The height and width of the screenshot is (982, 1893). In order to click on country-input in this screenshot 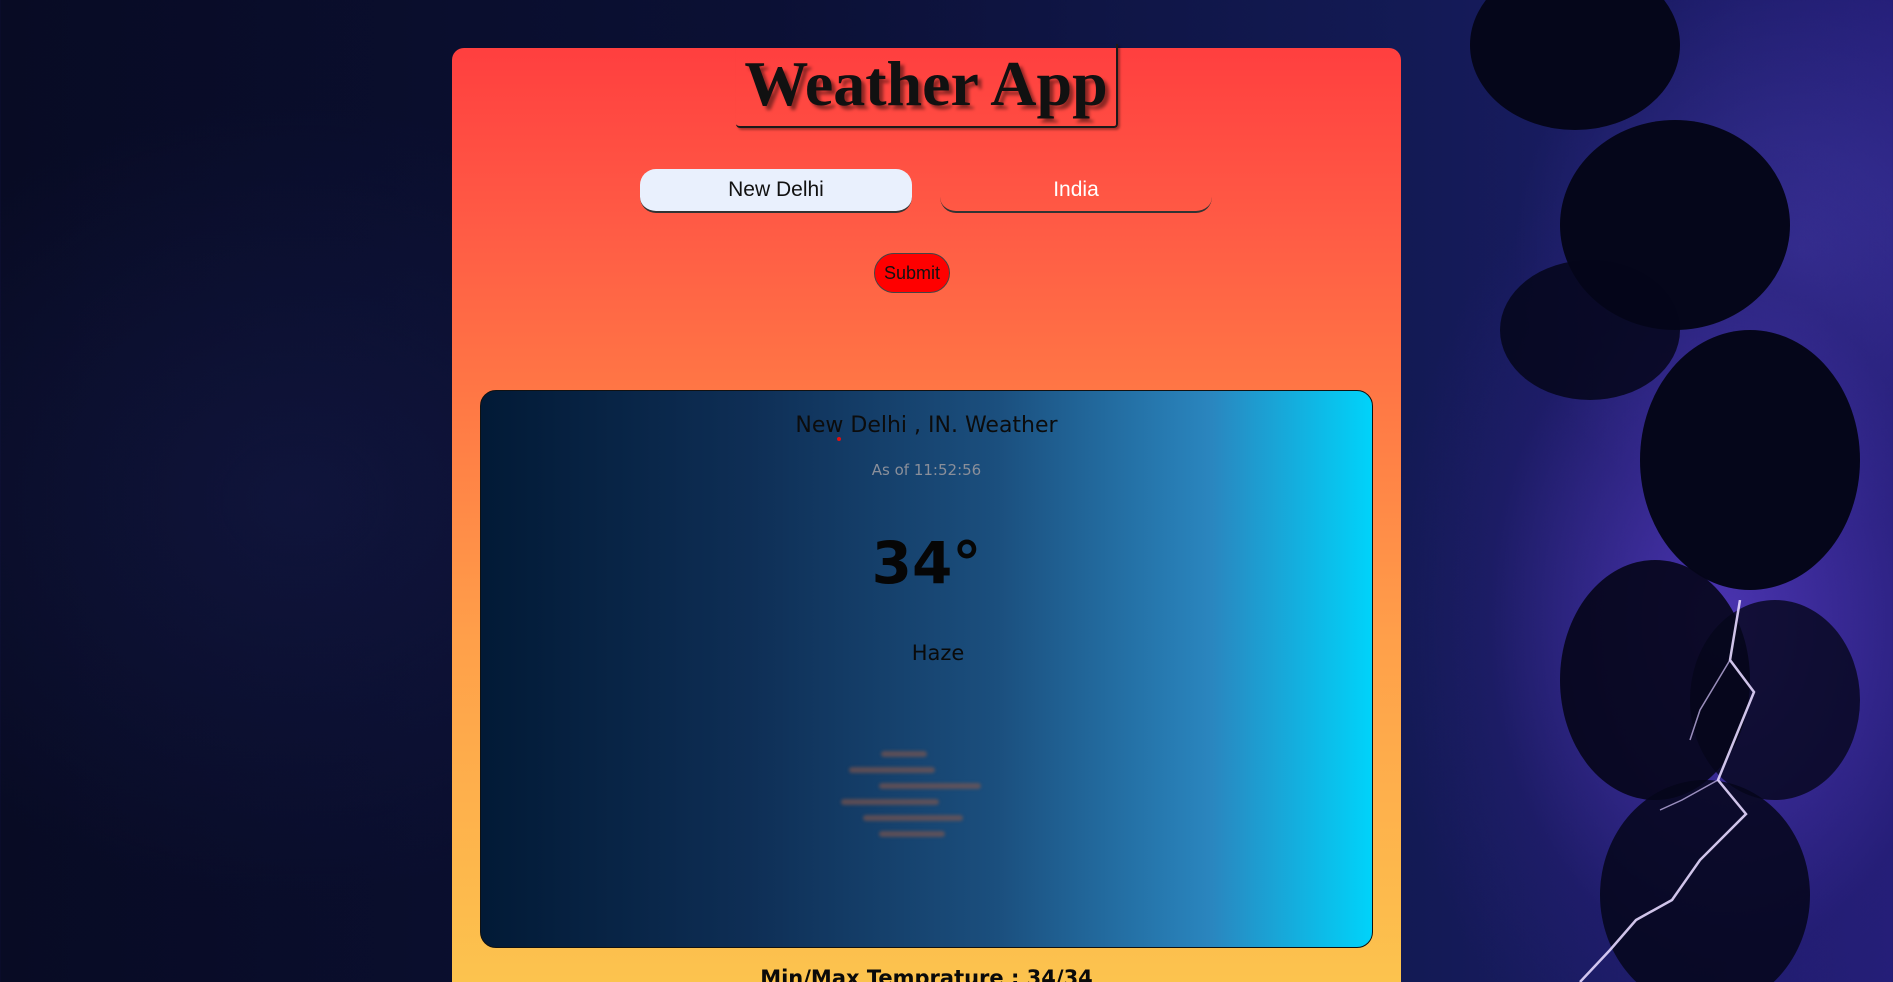, I will do `click(1076, 191)`.